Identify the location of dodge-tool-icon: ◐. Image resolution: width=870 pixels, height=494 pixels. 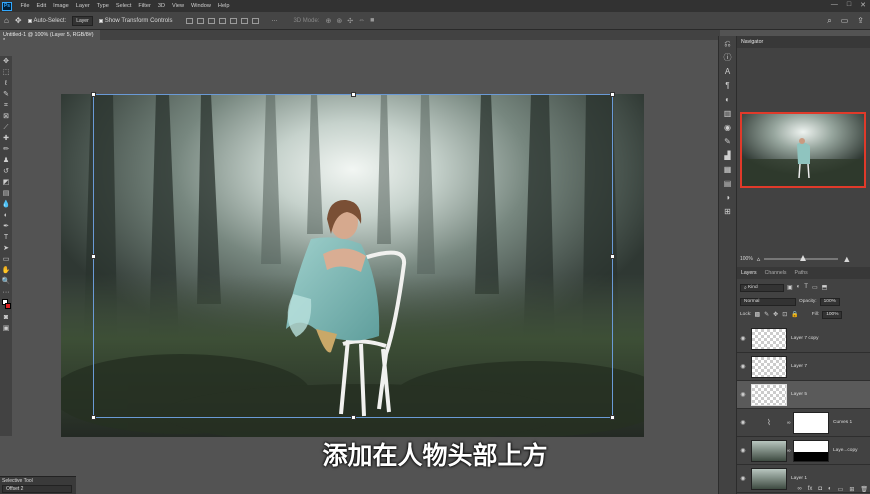
(6, 215).